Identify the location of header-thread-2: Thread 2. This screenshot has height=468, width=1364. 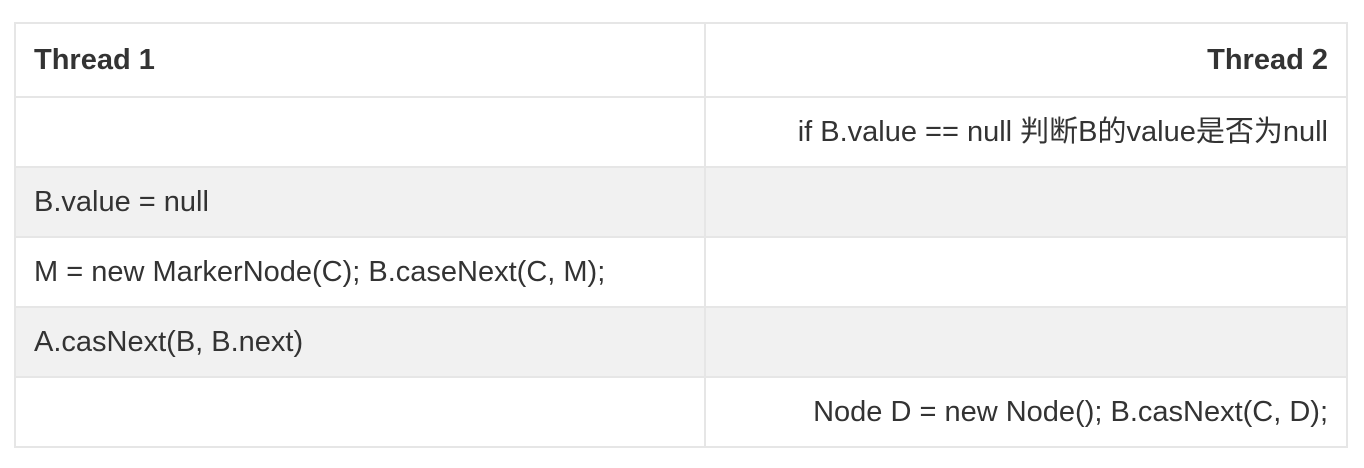
(1026, 60).